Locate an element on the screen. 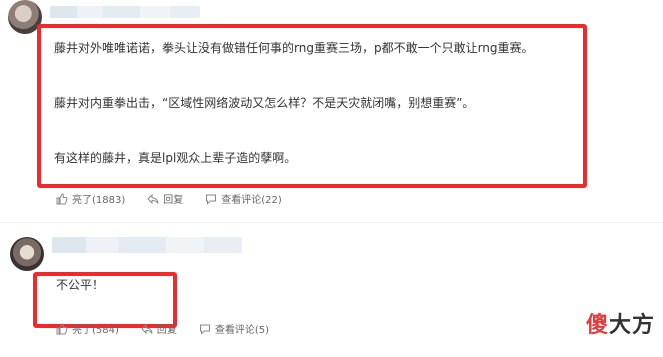 Image resolution: width=663 pixels, height=357 pixels. view-comments-label: 查看评论(22) is located at coordinates (251, 200).